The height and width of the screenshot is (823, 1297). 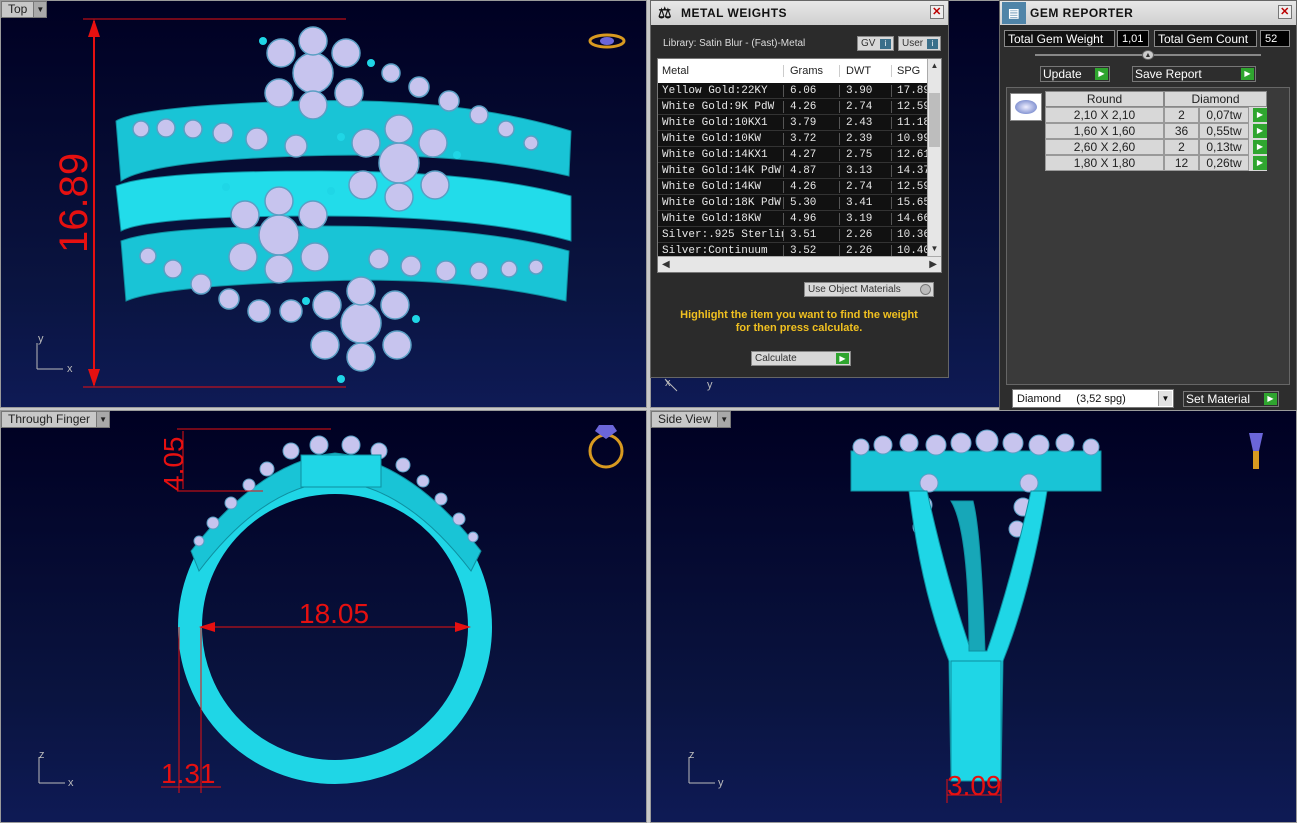 I want to click on metal-weights-titlebar: ⚖ METAL WEIGHTS ✕, so click(x=799, y=13).